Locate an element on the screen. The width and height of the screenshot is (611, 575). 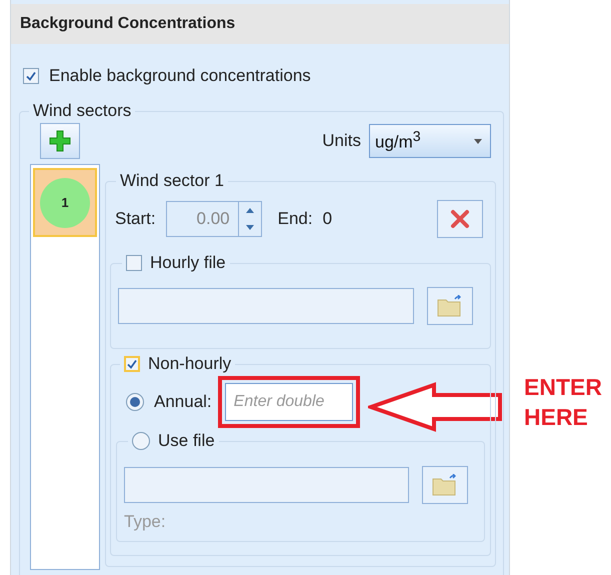
add-button is located at coordinates (60, 141).